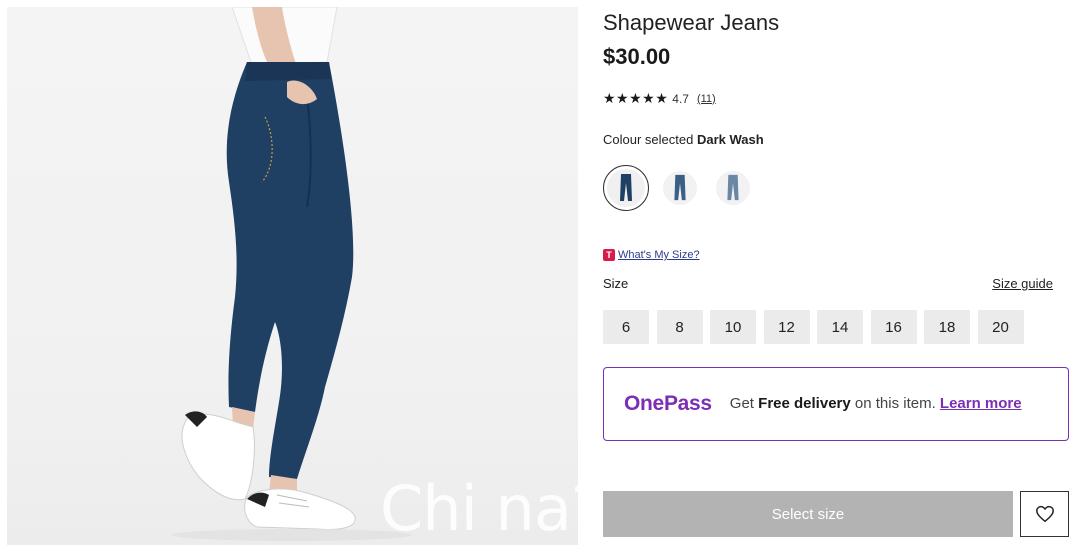 Image resolution: width=1080 pixels, height=545 pixels. What do you see at coordinates (744, 403) in the screenshot?
I see `onepass-text-before: Get` at bounding box center [744, 403].